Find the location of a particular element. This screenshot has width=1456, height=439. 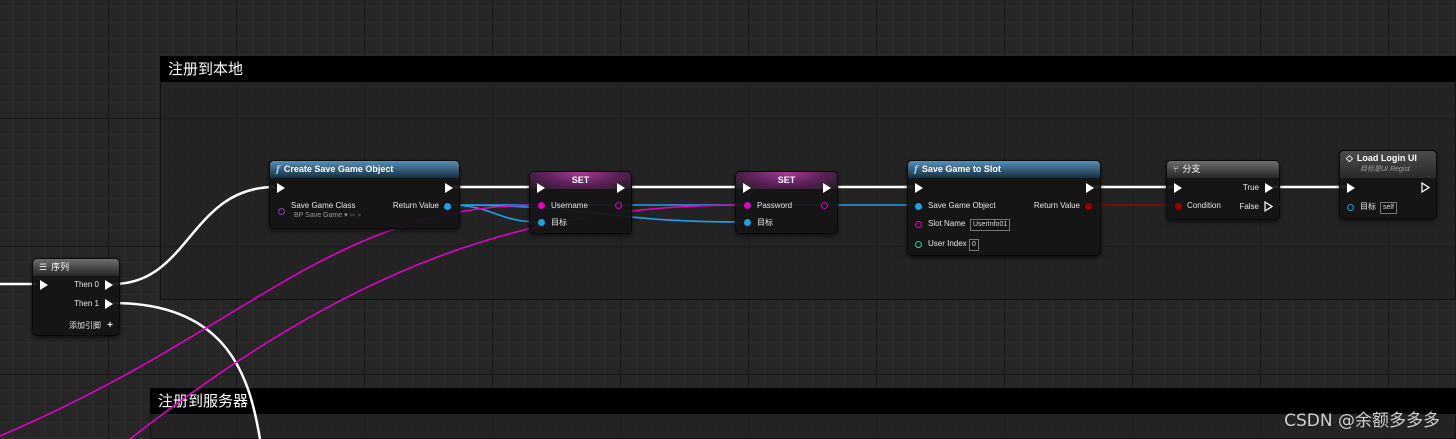

set-username-exec-out-pin is located at coordinates (621, 188).